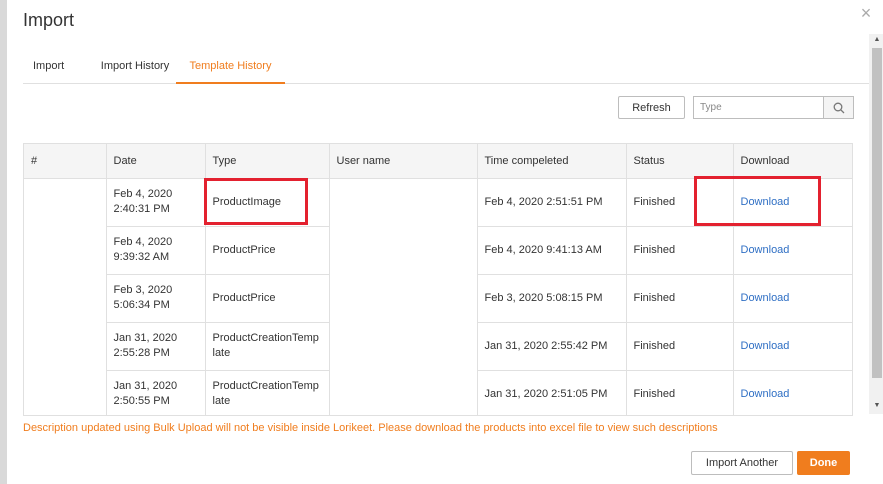  I want to click on scrollbar: ▲ ▼, so click(876, 224).